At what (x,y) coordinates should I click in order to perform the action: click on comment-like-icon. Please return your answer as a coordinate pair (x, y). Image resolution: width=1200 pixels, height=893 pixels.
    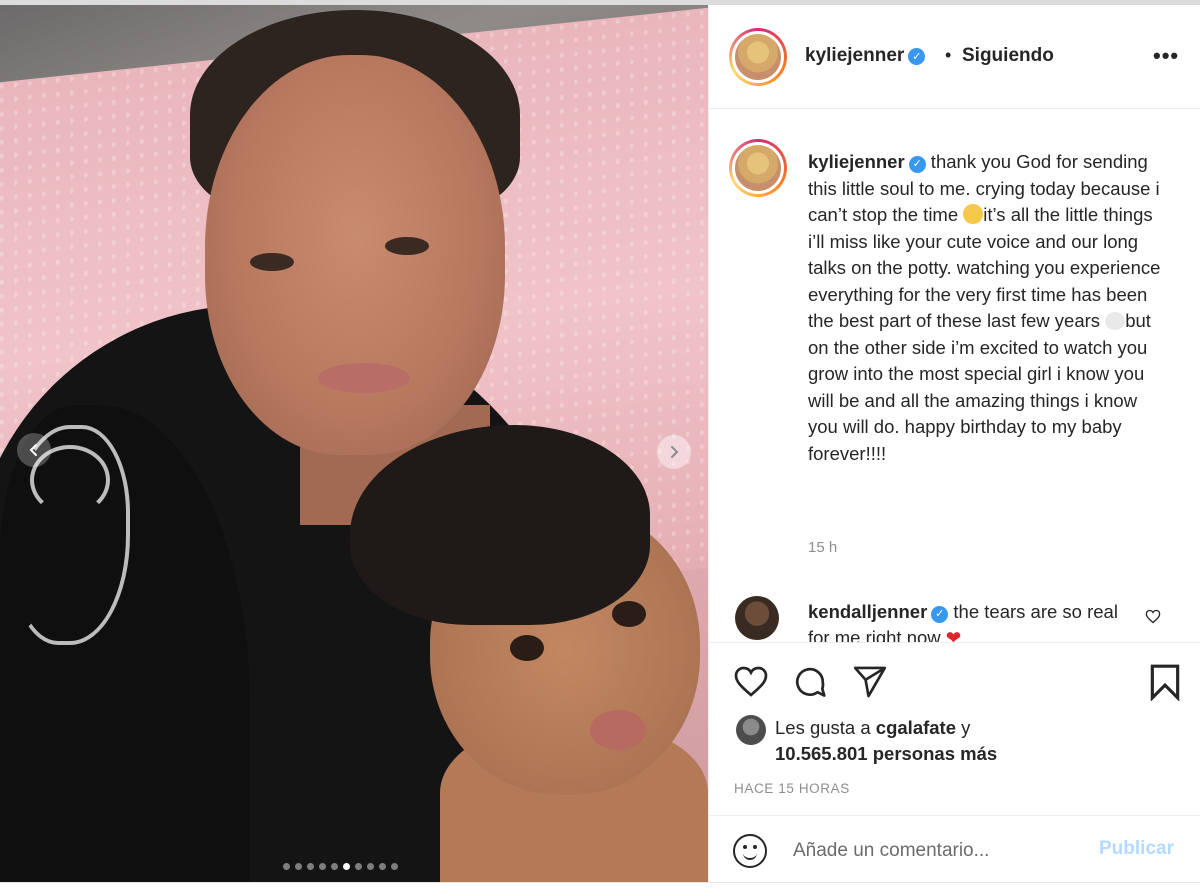
    Looking at the image, I should click on (1153, 619).